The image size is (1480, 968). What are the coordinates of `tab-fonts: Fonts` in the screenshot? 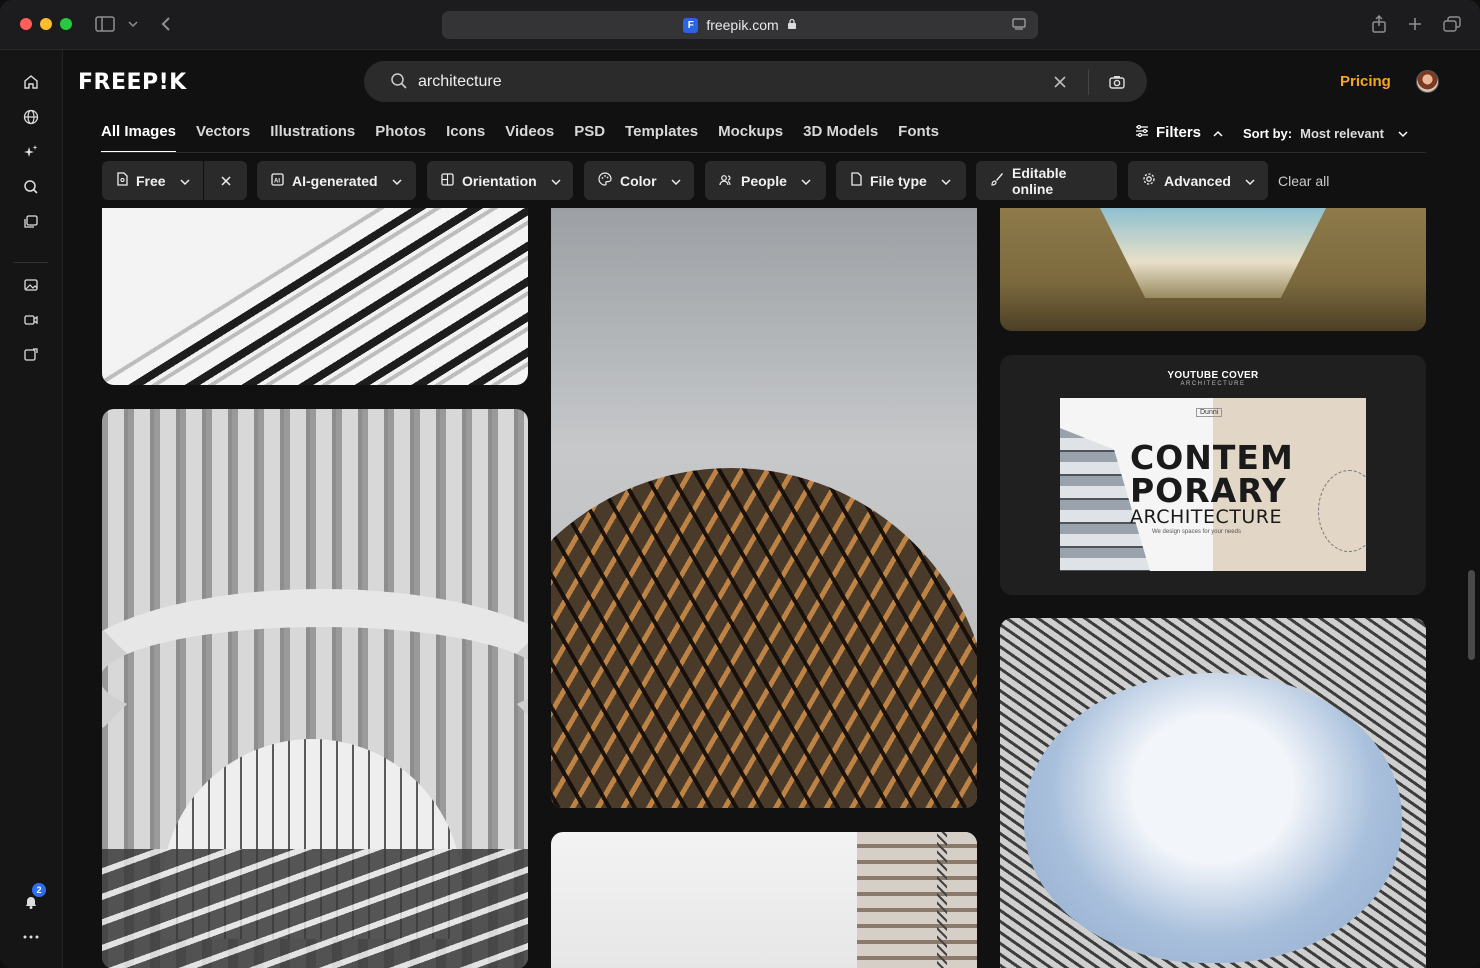 It's located at (918, 138).